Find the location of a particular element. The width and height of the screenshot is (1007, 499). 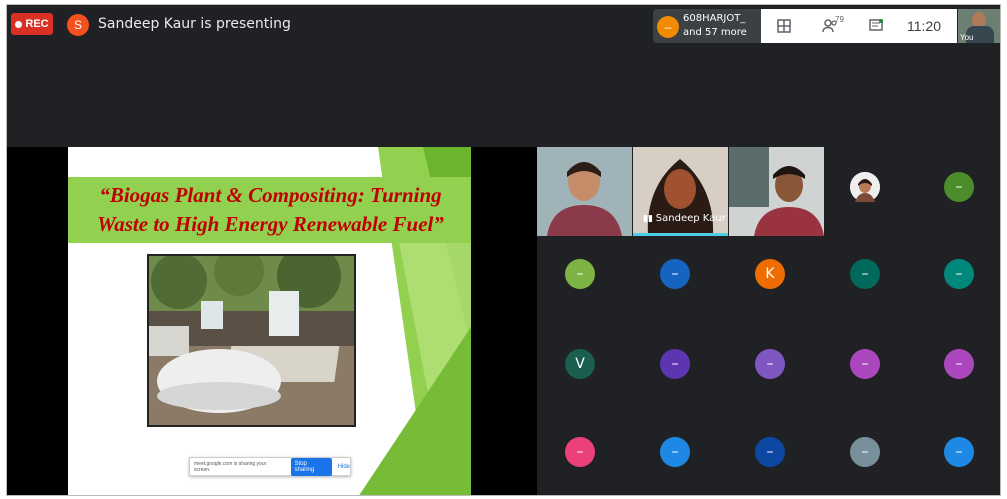

presenter-avatar: S is located at coordinates (78, 25).